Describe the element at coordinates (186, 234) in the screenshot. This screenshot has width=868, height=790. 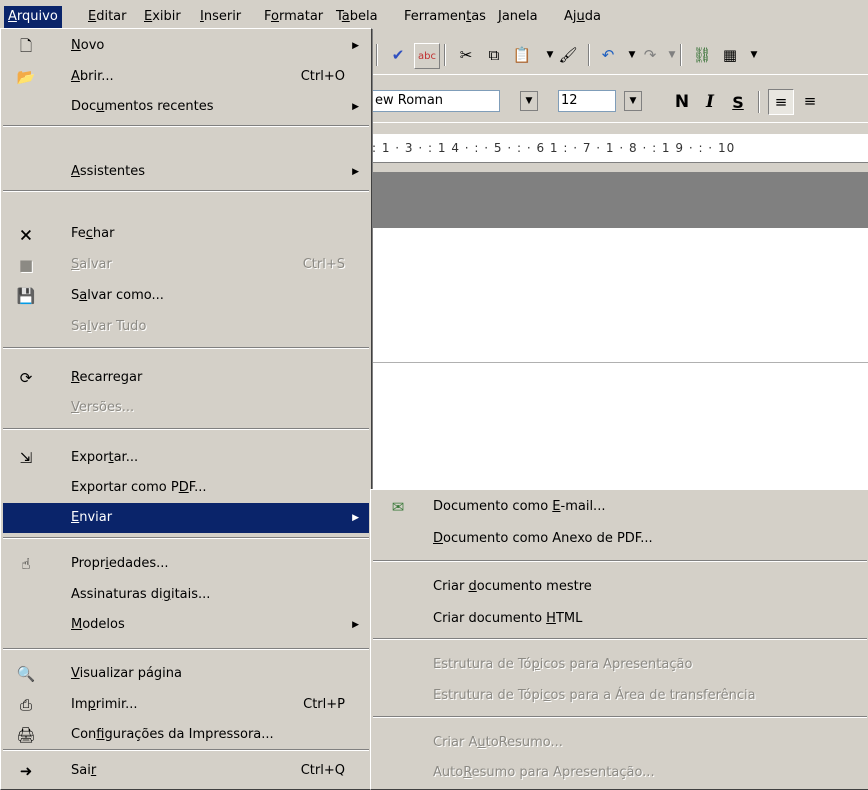
I see `menu-item-fechar: 🗙 Fechar` at that location.